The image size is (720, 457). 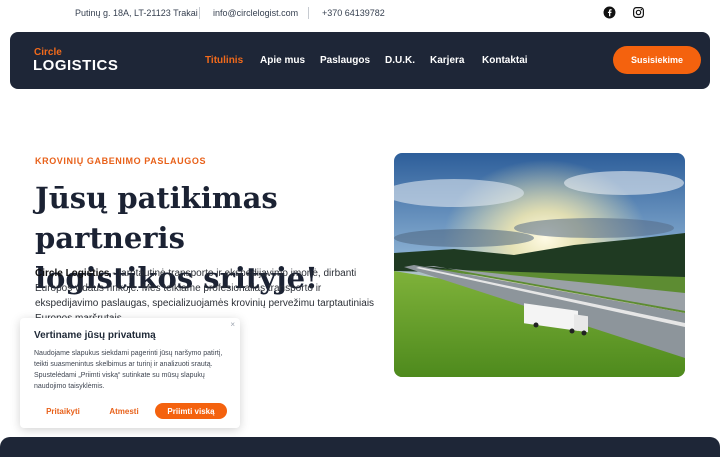 What do you see at coordinates (95, 335) in the screenshot?
I see `cookie-title: Vertiname jūsų privatumą` at bounding box center [95, 335].